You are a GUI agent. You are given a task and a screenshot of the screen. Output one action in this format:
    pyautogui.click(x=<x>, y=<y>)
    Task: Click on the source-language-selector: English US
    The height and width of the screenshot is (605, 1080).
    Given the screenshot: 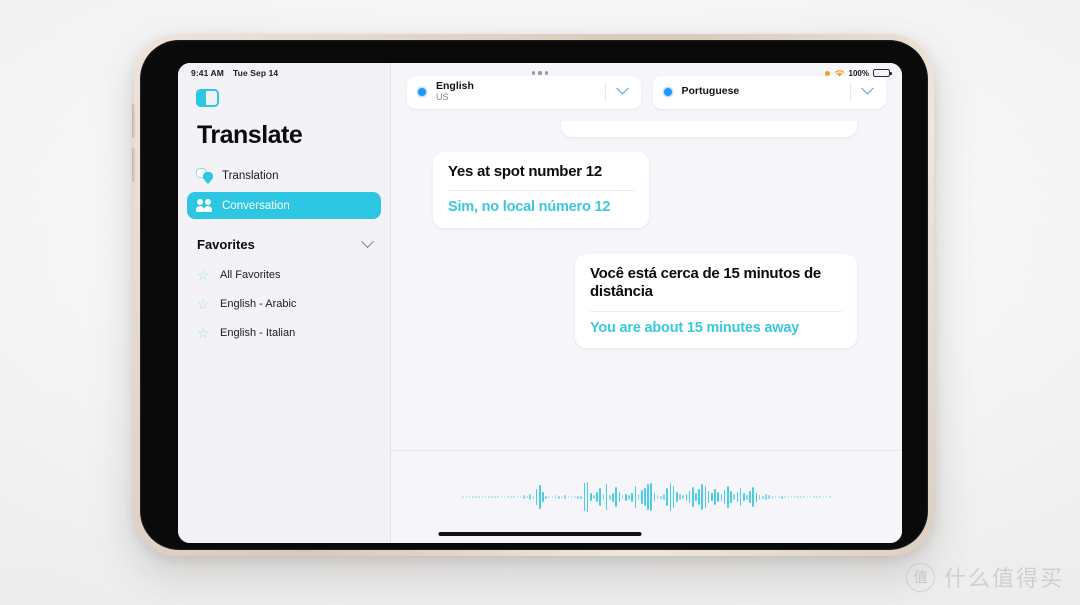 What is the action you would take?
    pyautogui.click(x=524, y=92)
    